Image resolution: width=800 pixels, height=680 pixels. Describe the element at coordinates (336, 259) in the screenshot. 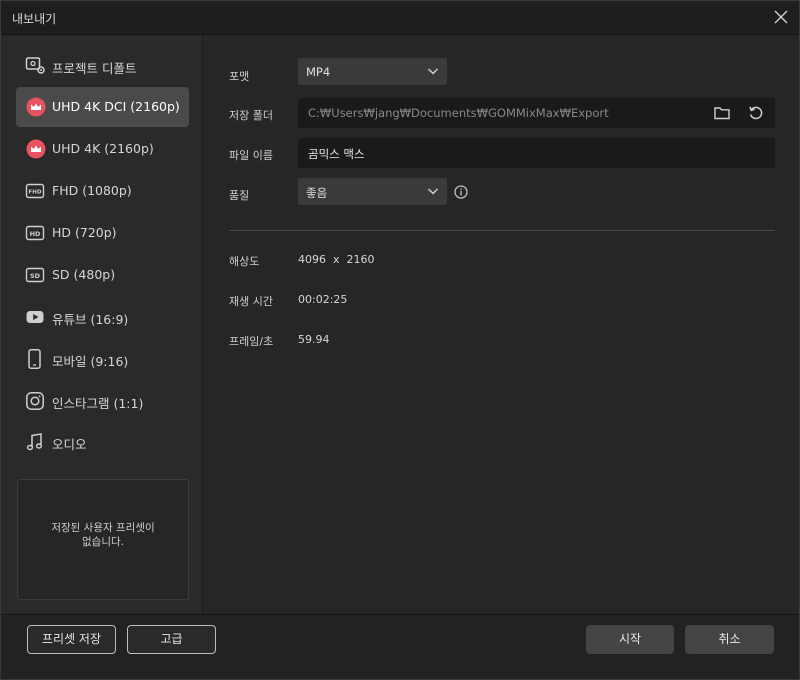

I see `resolution-value: 4096 x 2160` at that location.